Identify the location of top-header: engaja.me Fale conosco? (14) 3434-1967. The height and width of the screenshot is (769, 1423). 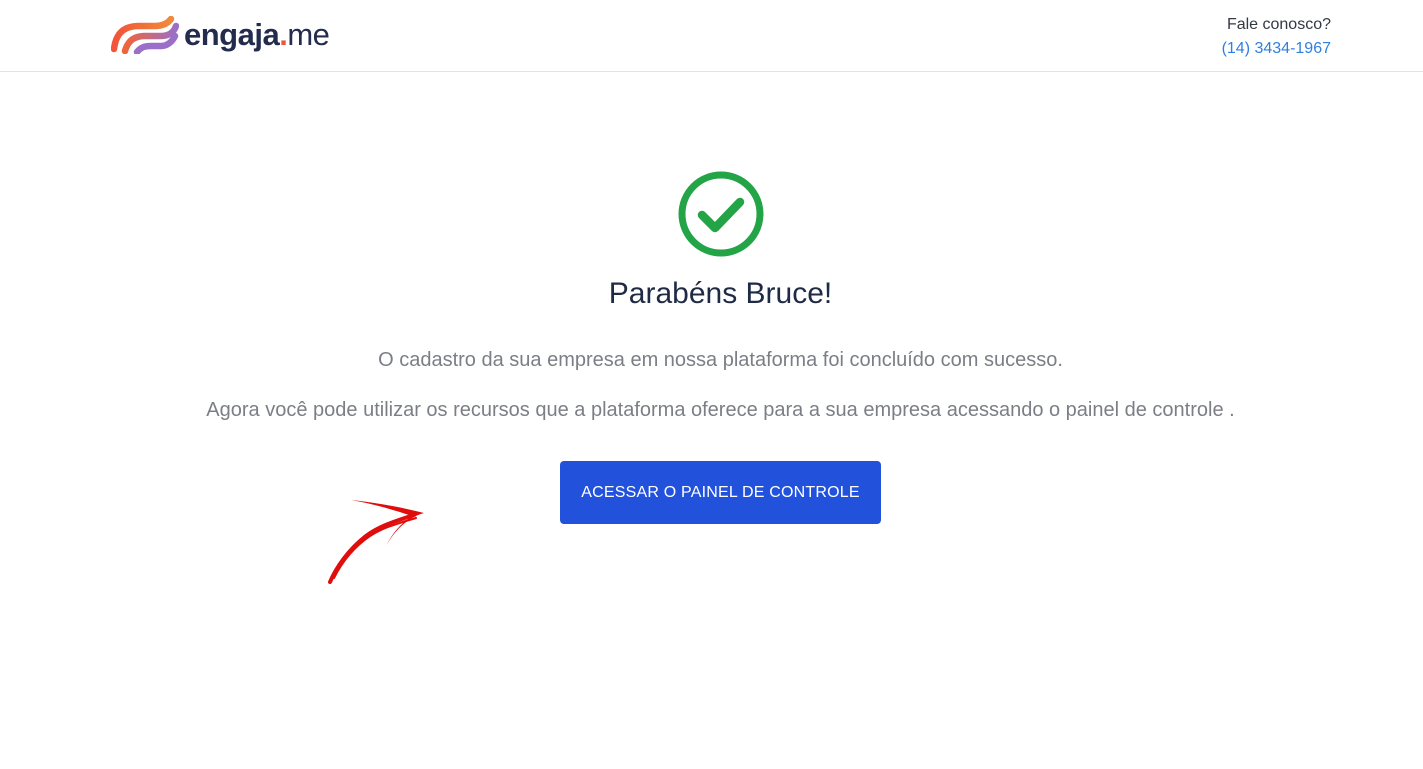
(711, 36).